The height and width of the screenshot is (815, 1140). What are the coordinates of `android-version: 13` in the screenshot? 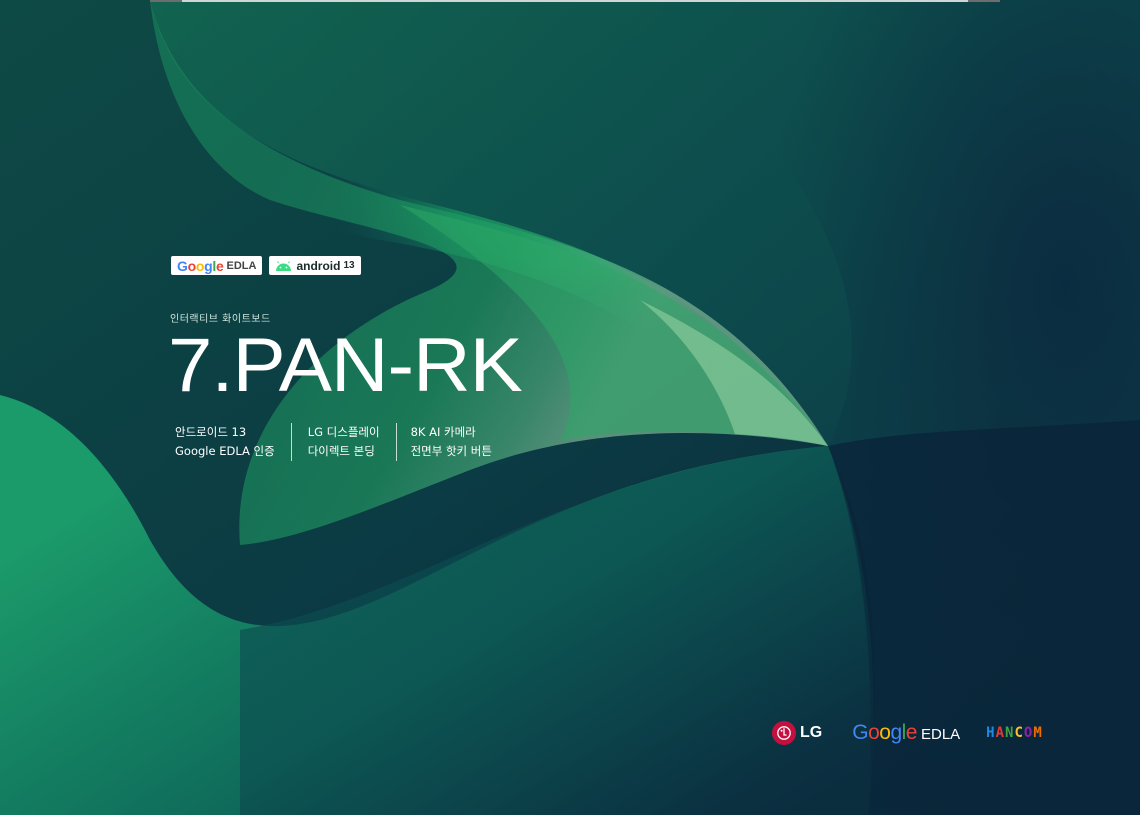 It's located at (349, 265).